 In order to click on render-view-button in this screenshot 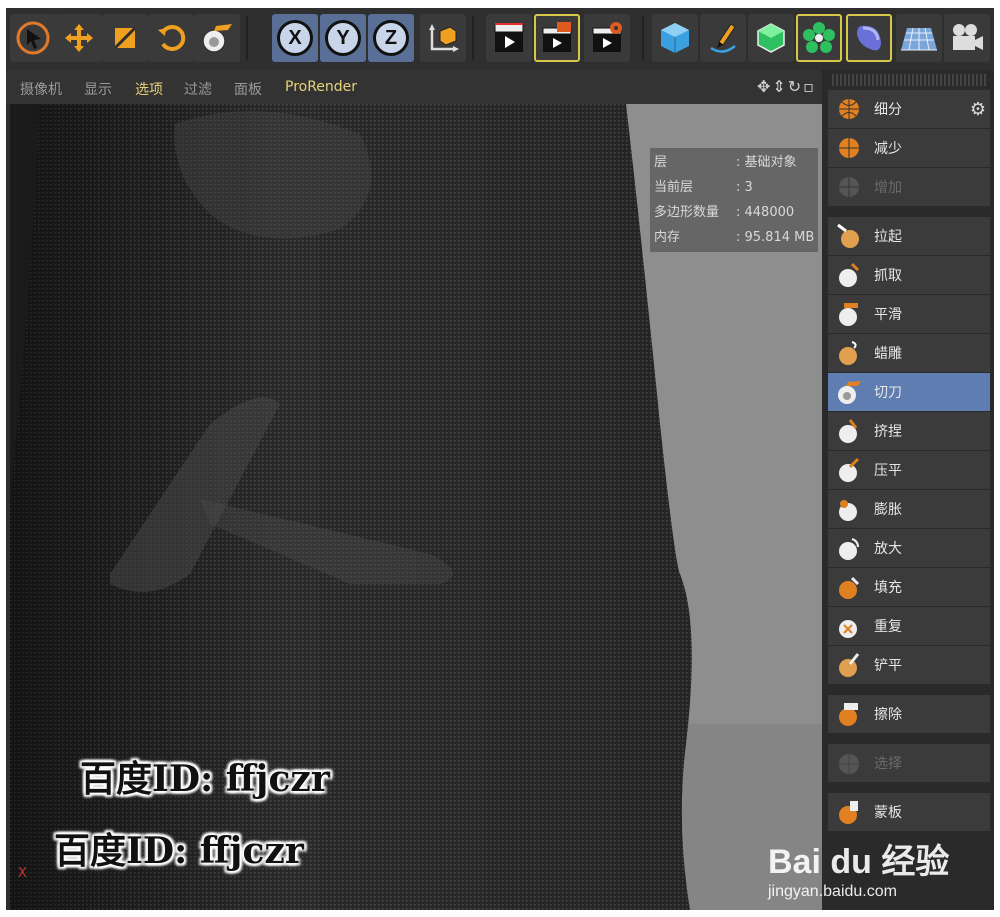, I will do `click(509, 38)`.